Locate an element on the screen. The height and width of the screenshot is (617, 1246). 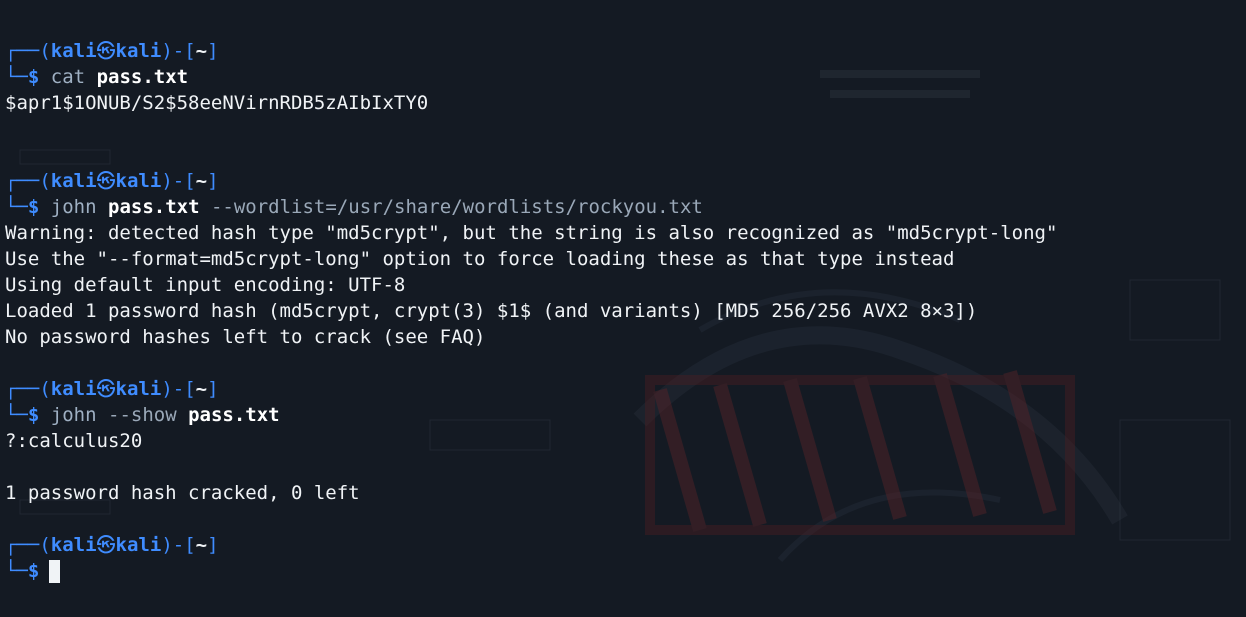
text-cursor is located at coordinates (55, 571).